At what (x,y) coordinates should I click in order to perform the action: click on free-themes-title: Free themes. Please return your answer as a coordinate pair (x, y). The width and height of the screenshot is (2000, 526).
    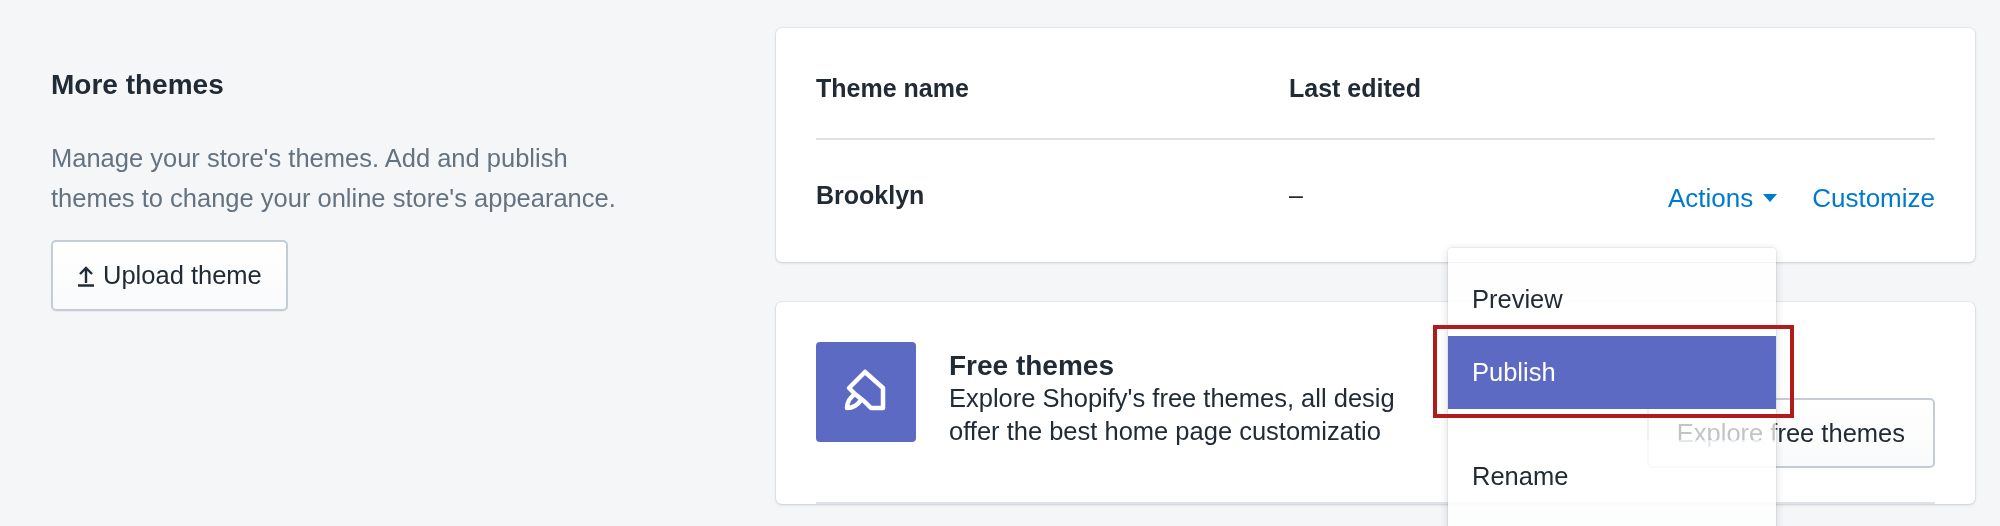
    Looking at the image, I should click on (1031, 366).